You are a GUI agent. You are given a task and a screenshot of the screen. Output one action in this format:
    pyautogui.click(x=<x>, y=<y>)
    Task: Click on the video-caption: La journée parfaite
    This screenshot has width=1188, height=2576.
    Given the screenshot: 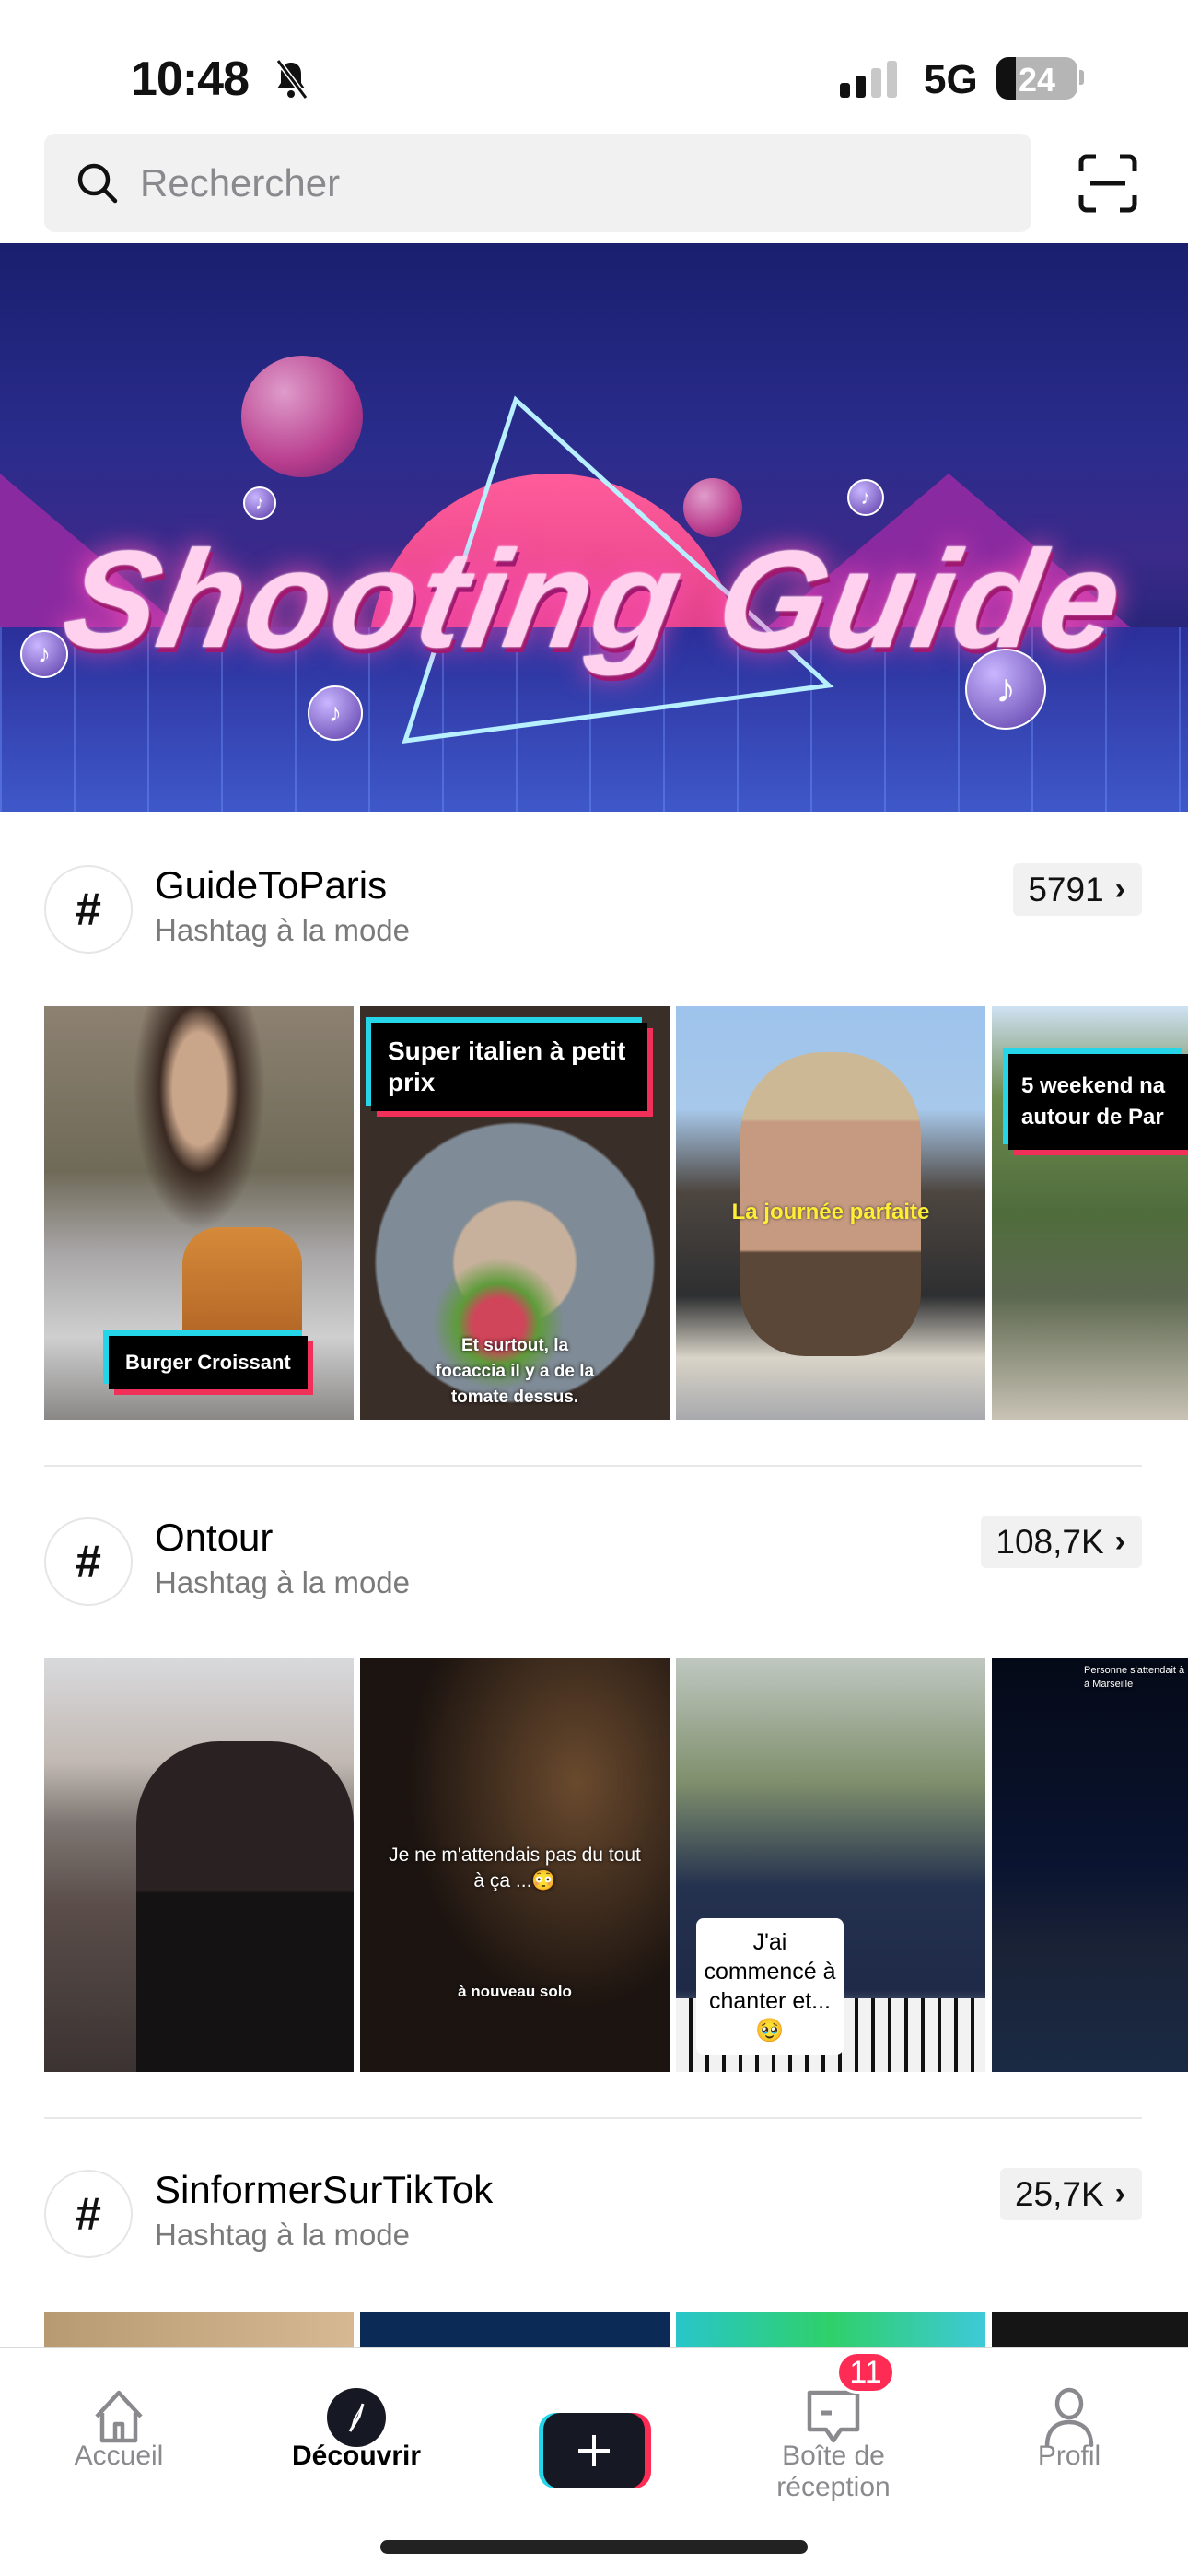 What is the action you would take?
    pyautogui.click(x=830, y=1212)
    